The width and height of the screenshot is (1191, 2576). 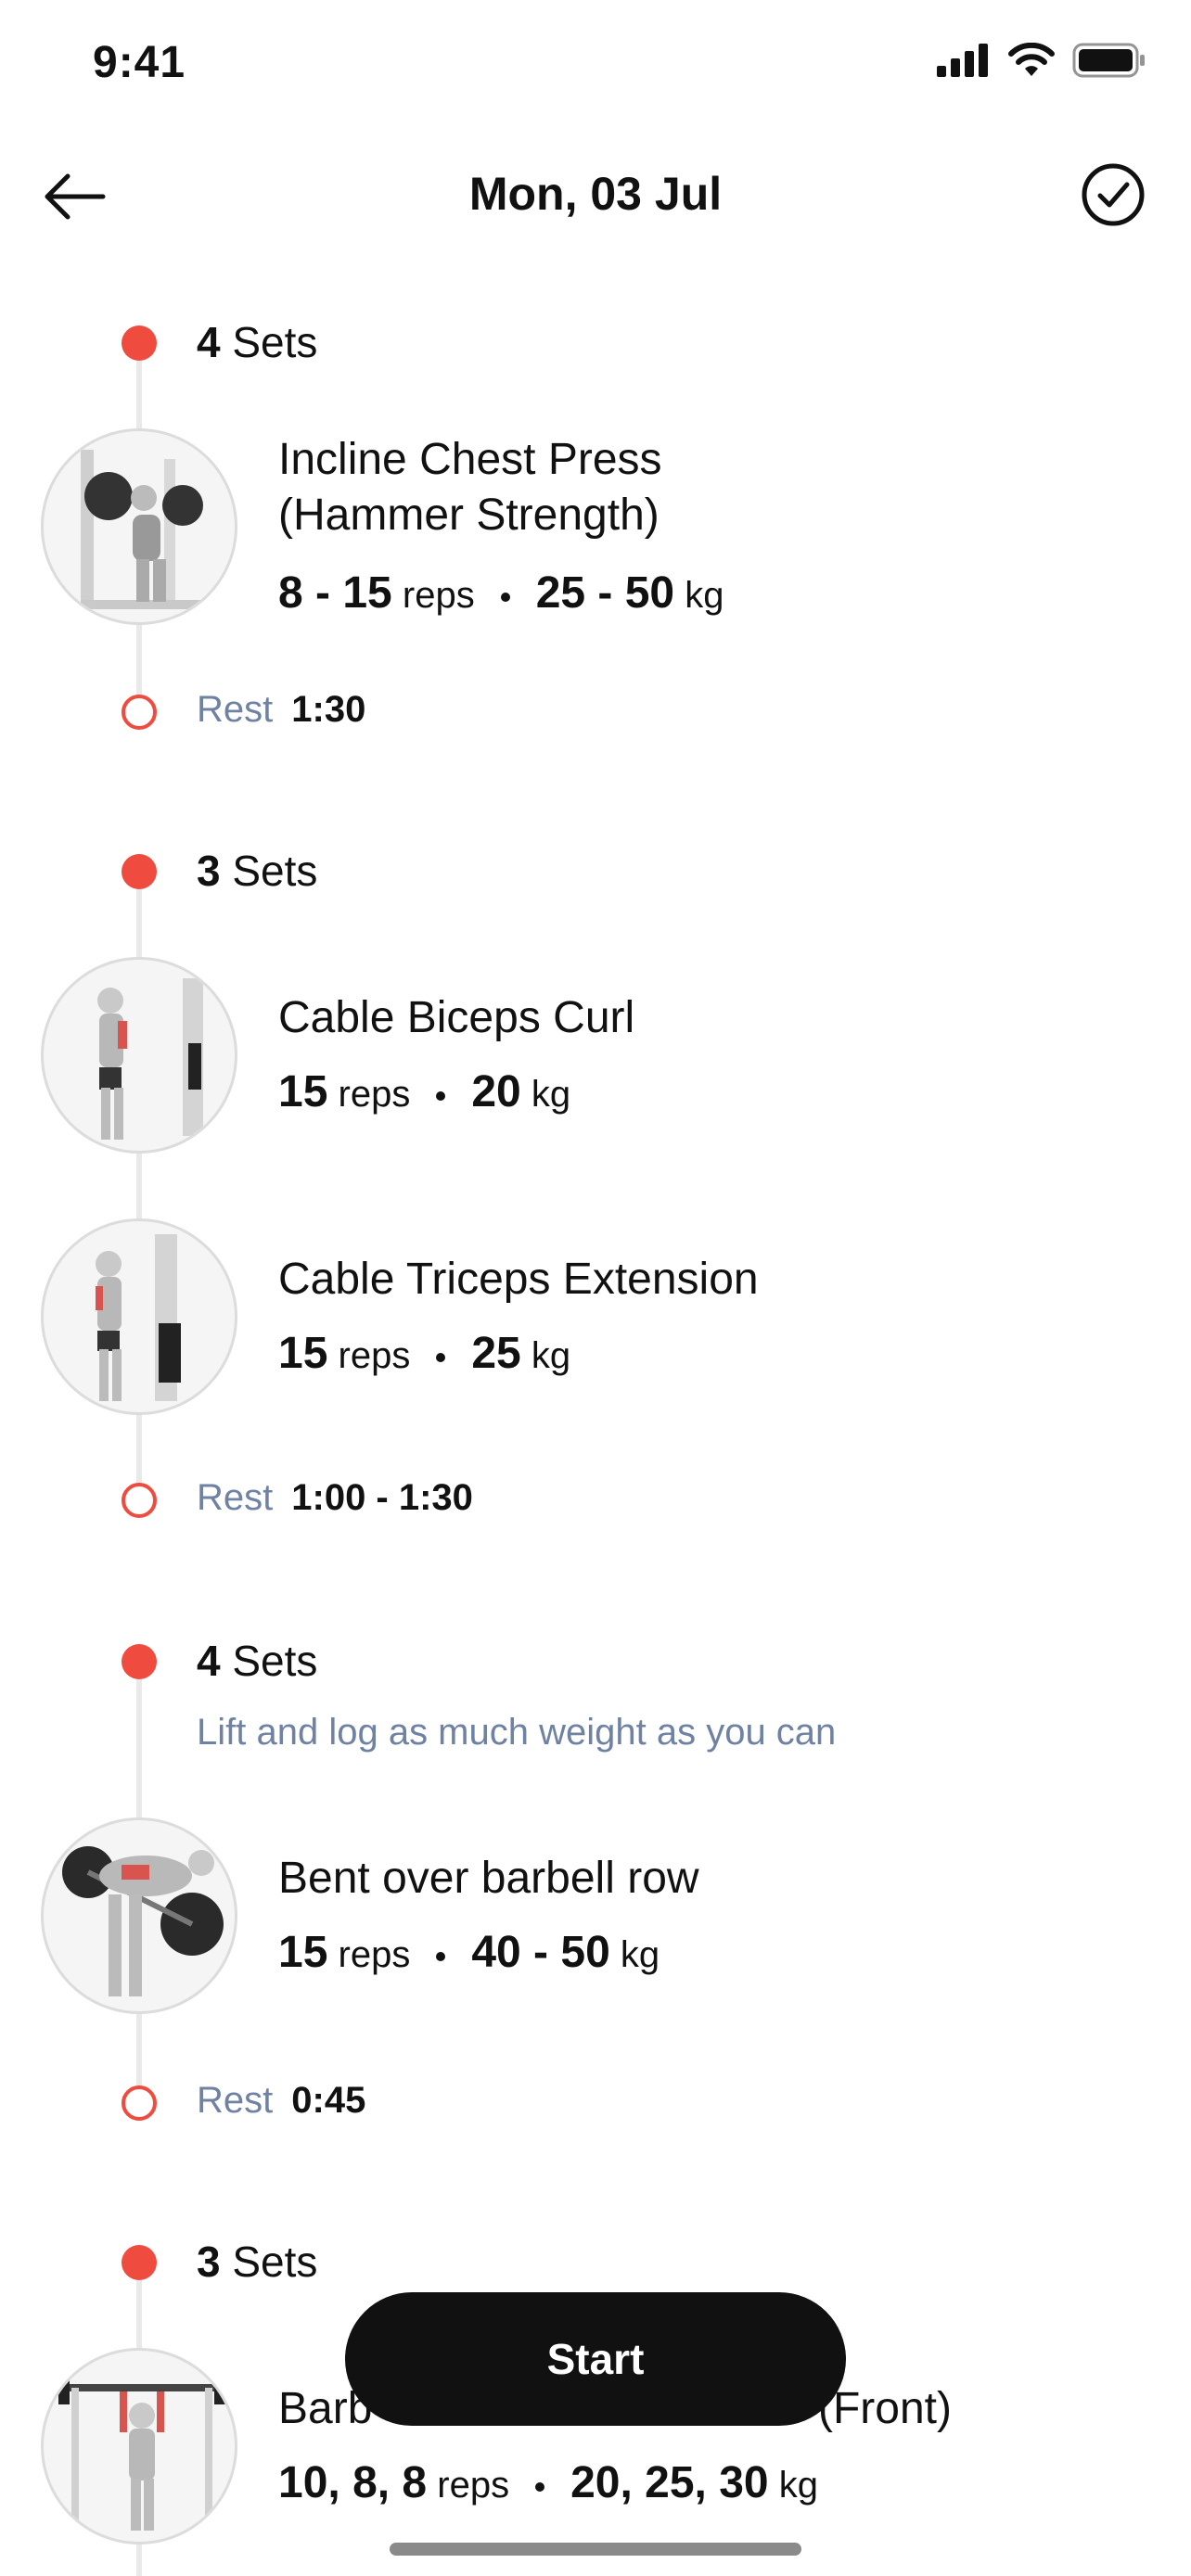 What do you see at coordinates (1108, 61) in the screenshot?
I see `battery-icon` at bounding box center [1108, 61].